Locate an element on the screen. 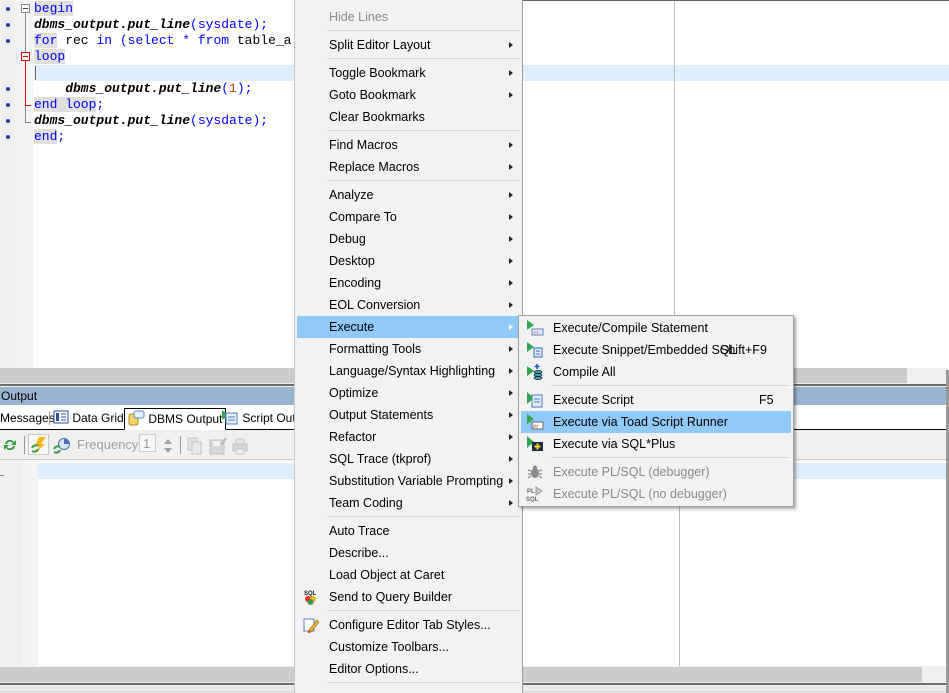  menu-item-refactor: Refactor is located at coordinates (409, 437).